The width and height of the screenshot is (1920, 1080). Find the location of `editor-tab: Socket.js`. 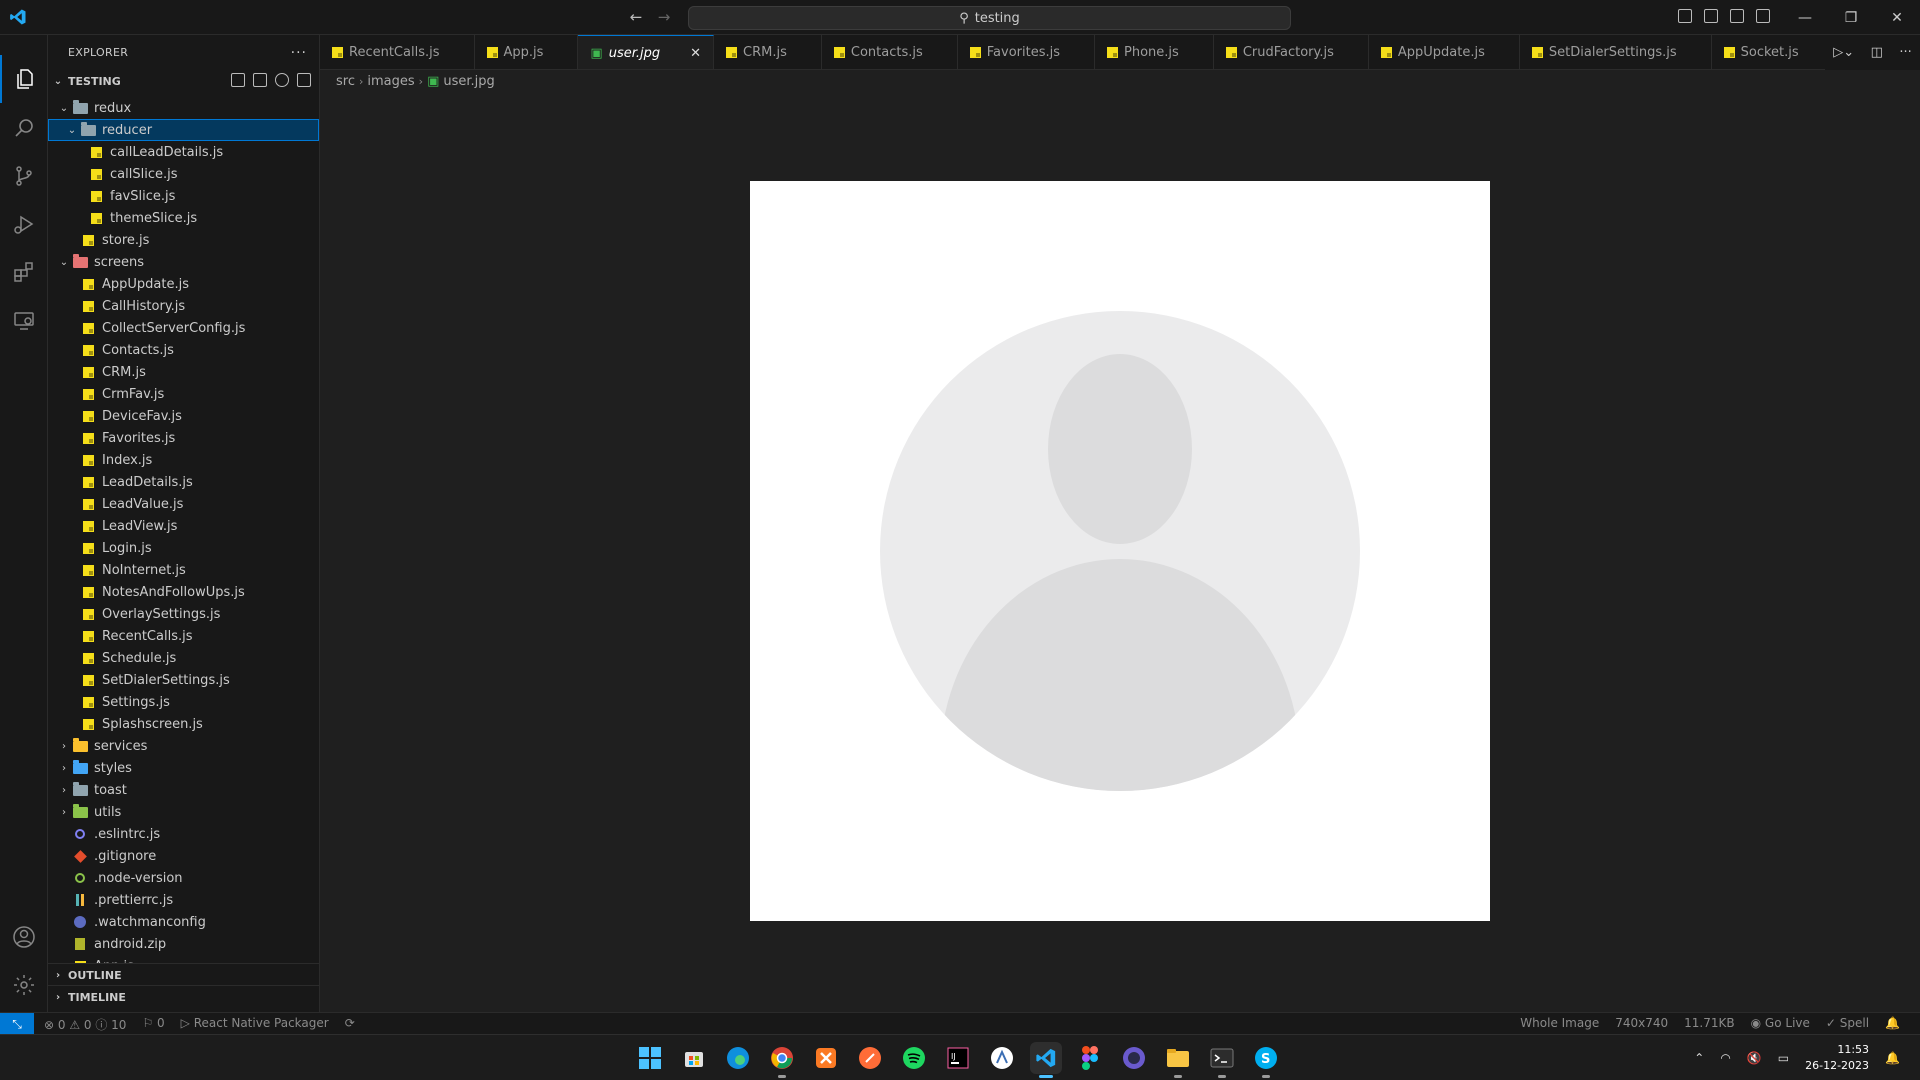

editor-tab: Socket.js is located at coordinates (1773, 52).